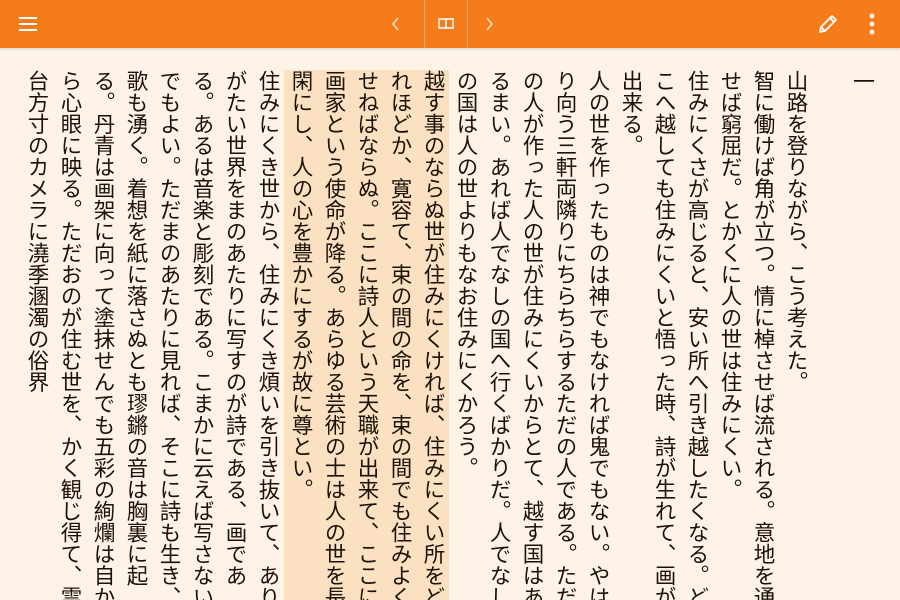 This screenshot has height=600, width=900. I want to click on top-toolbar, so click(450, 24).